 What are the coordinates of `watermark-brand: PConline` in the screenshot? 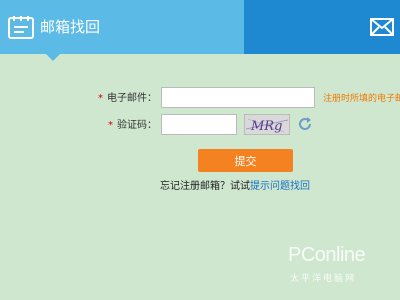 It's located at (327, 255).